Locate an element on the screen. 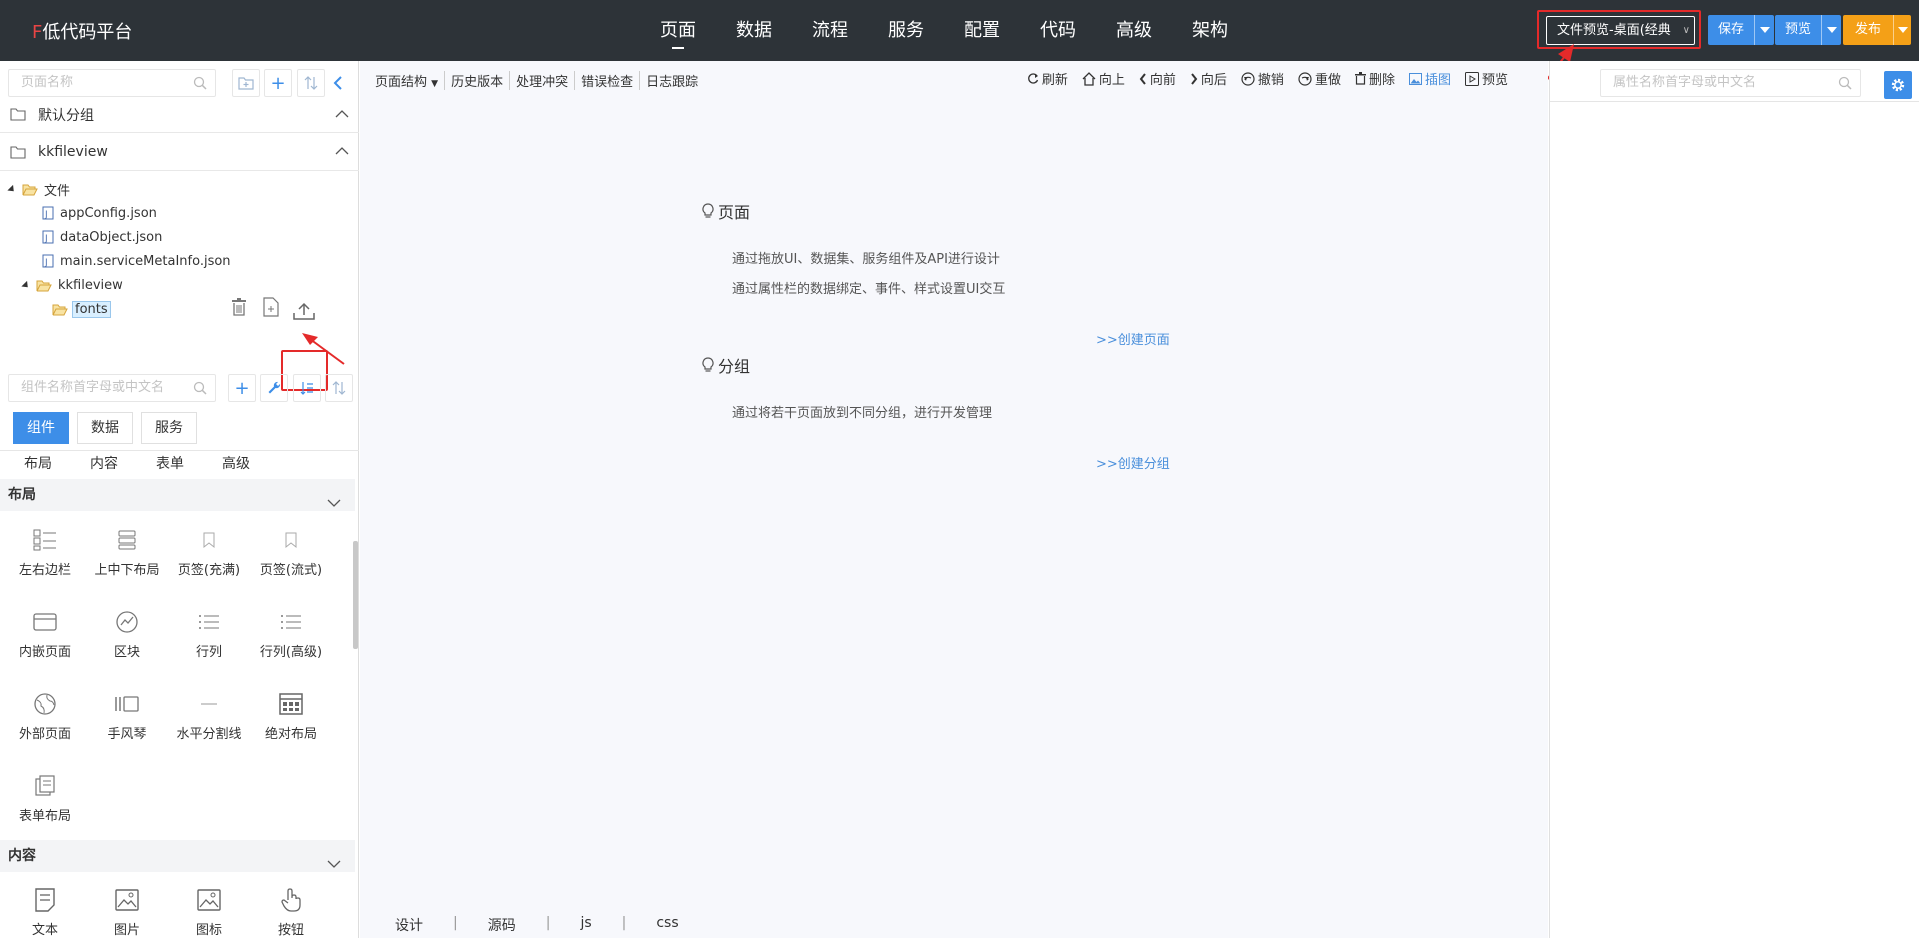  component-icon: 图标 is located at coordinates (209, 912).